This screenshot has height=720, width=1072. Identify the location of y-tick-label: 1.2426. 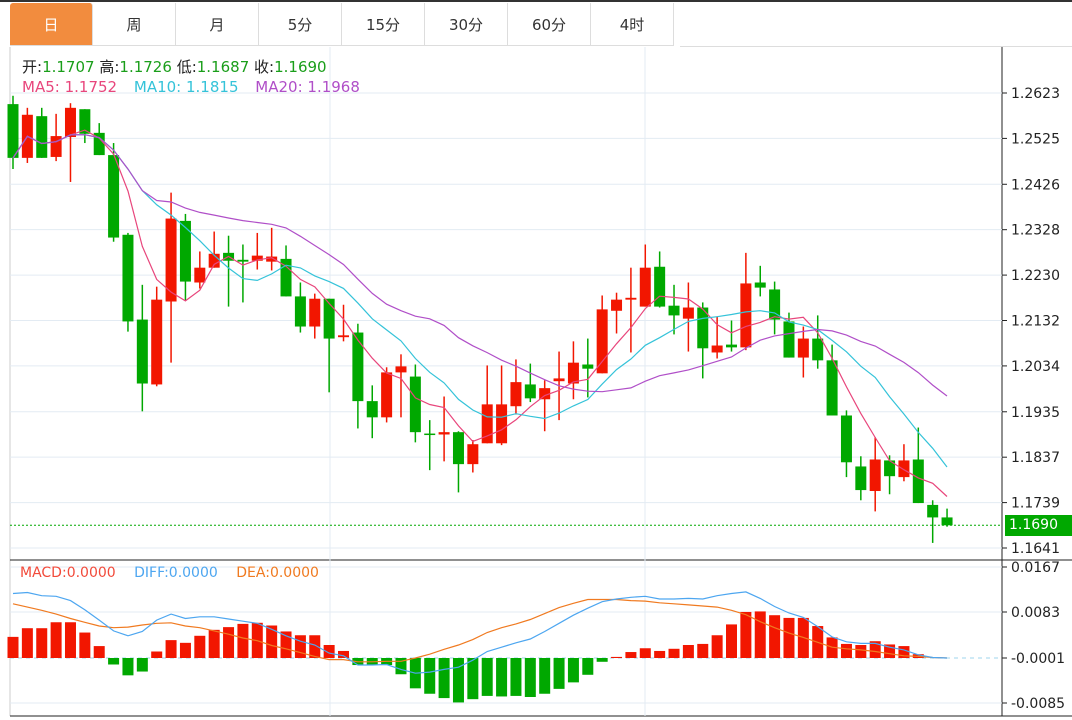
(1035, 185).